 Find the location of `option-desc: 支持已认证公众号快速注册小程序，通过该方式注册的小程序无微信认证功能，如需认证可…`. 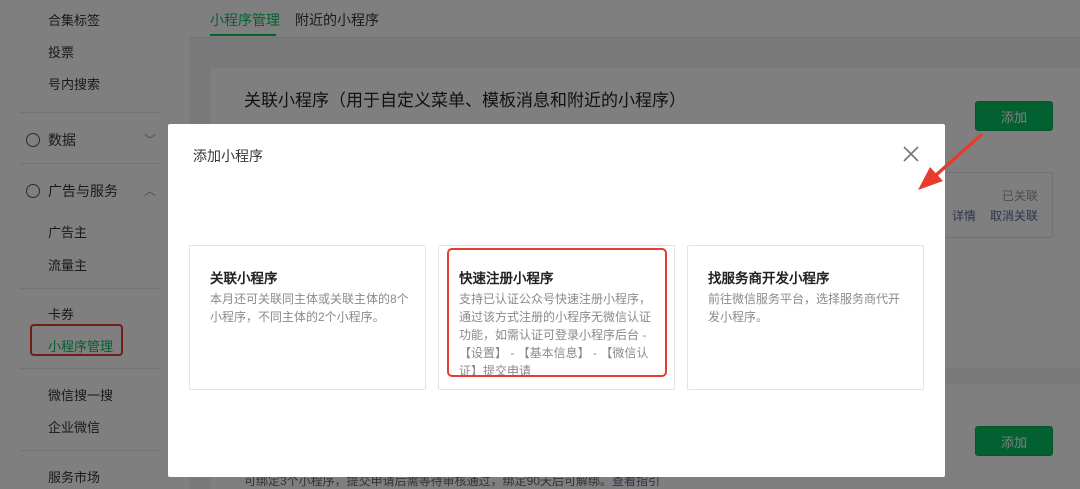

option-desc: 支持已认证公众号快速注册小程序，通过该方式注册的小程序无微信认证功能，如需认证可… is located at coordinates (555, 335).